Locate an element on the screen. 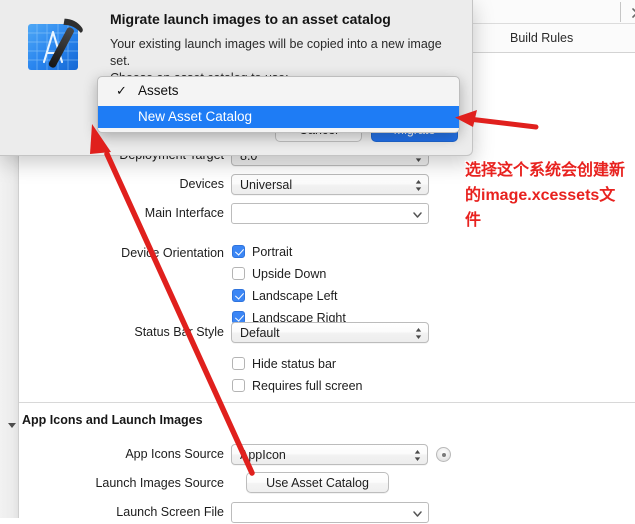 This screenshot has height=524, width=635. menu-item-new-asset-catalog: New Asset Catalog is located at coordinates (278, 117).